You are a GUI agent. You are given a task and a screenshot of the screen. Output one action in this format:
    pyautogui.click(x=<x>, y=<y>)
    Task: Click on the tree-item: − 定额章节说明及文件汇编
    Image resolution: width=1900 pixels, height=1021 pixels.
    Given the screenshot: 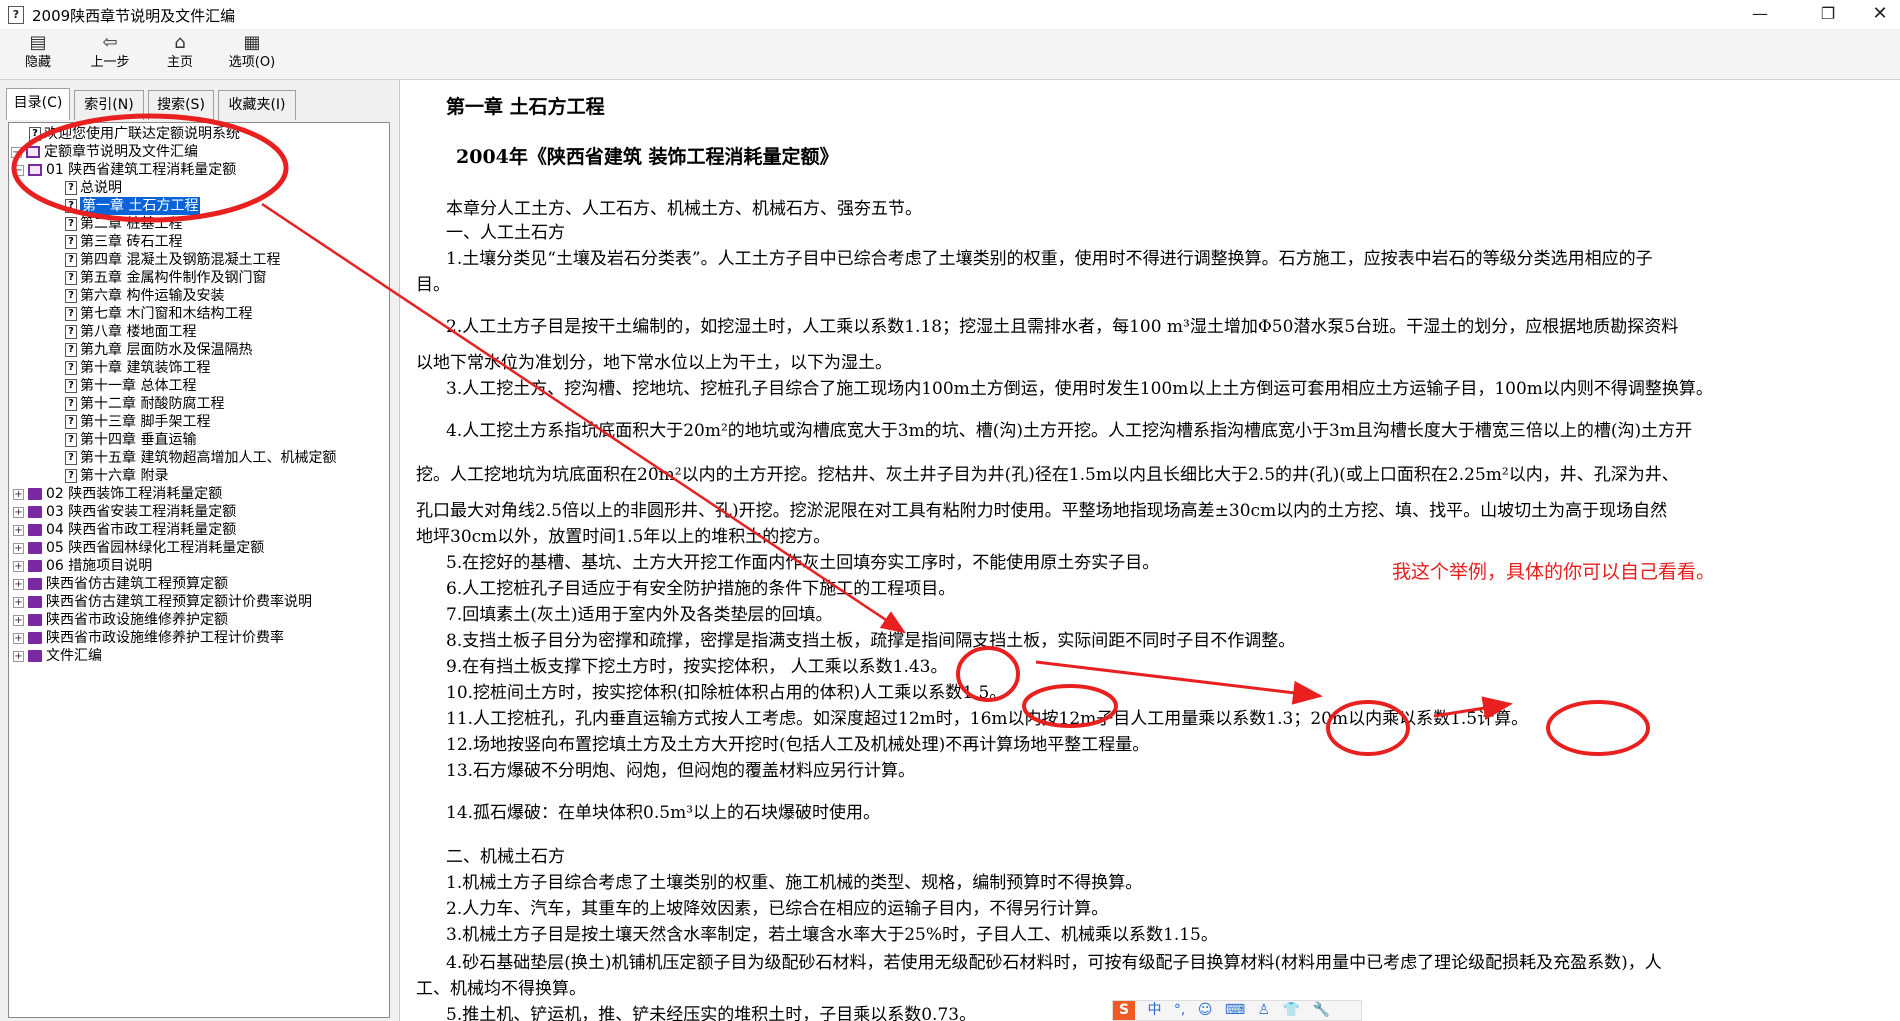 What is the action you would take?
    pyautogui.click(x=104, y=152)
    